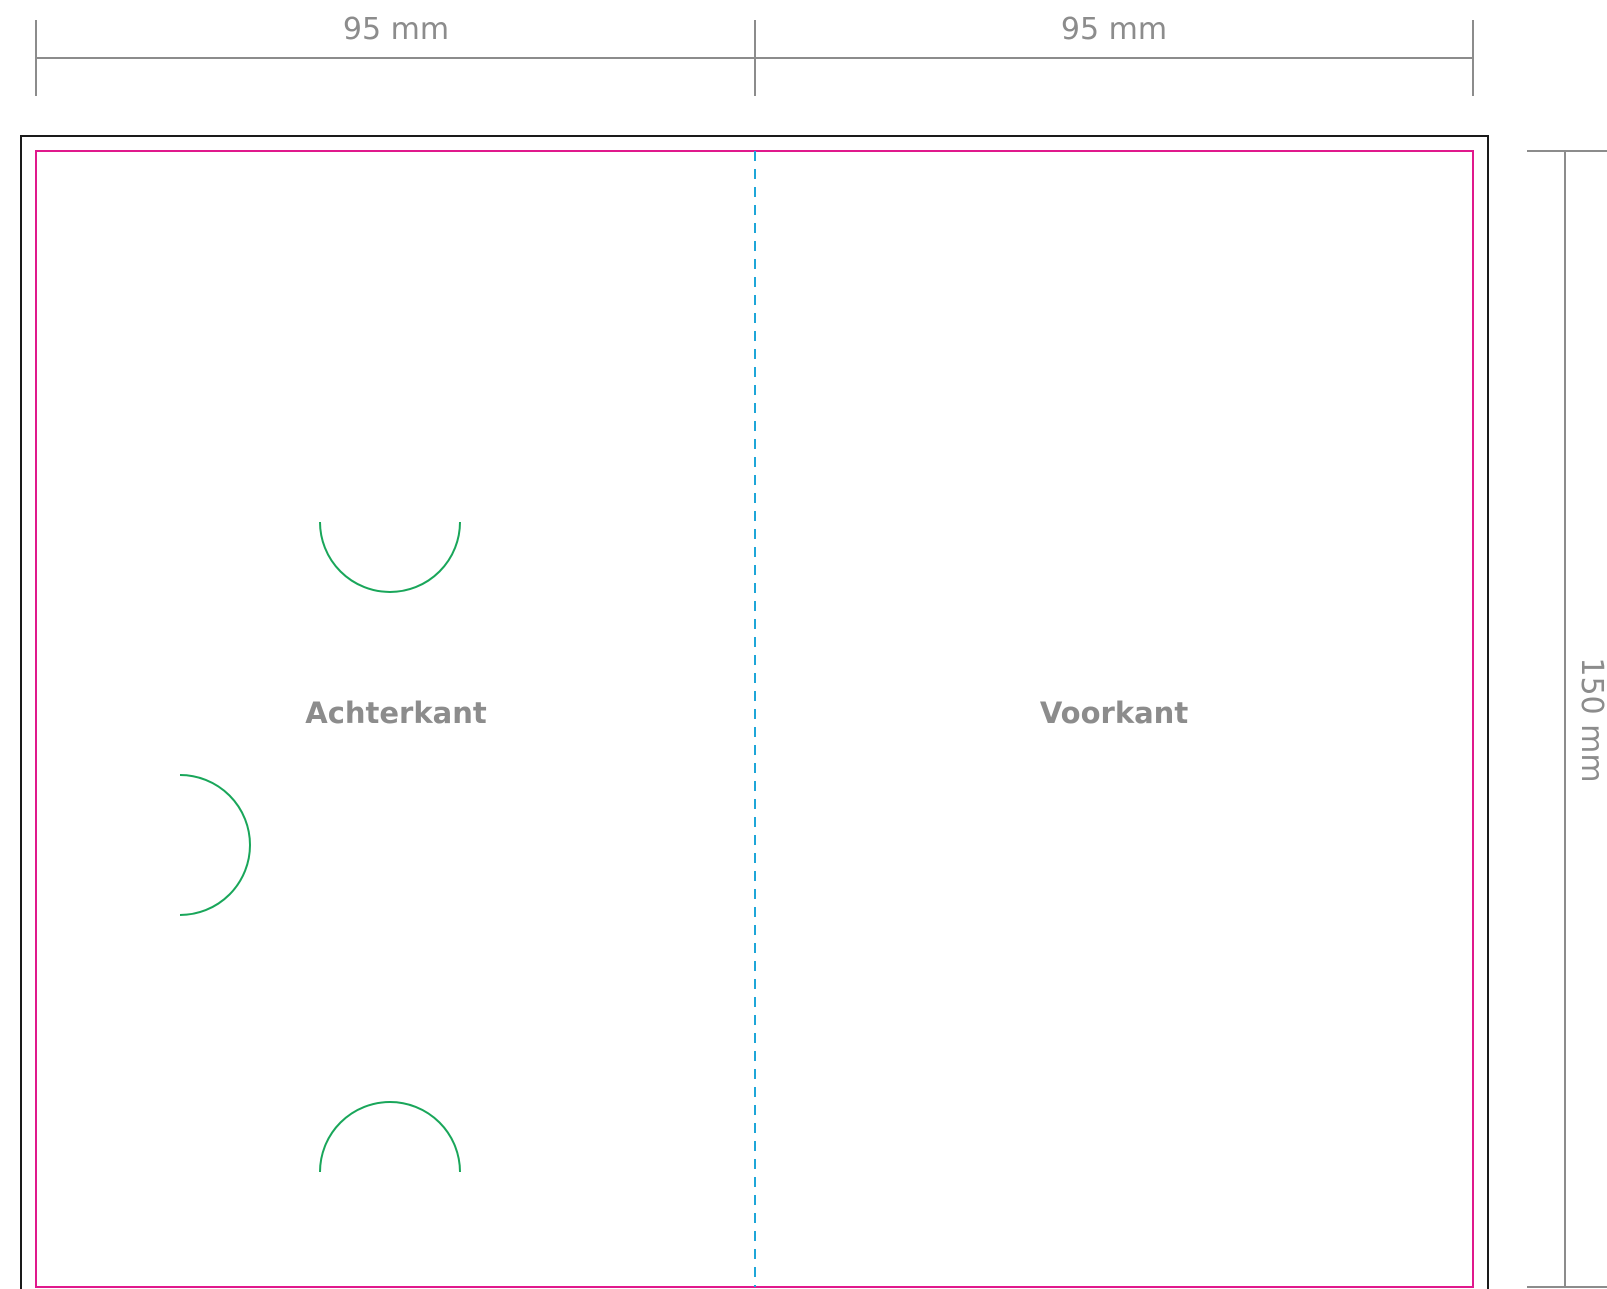 The height and width of the screenshot is (1289, 1607). Describe the element at coordinates (1567, 719) in the screenshot. I see `right-dimension: 150 mm` at that location.